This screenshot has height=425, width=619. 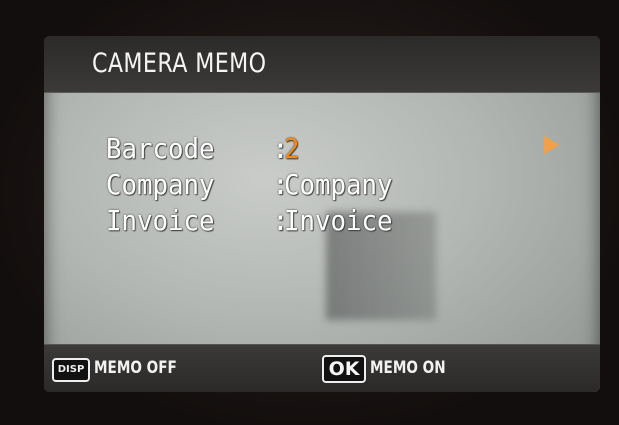 I want to click on page-title: CAMERA MEMO, so click(x=179, y=63).